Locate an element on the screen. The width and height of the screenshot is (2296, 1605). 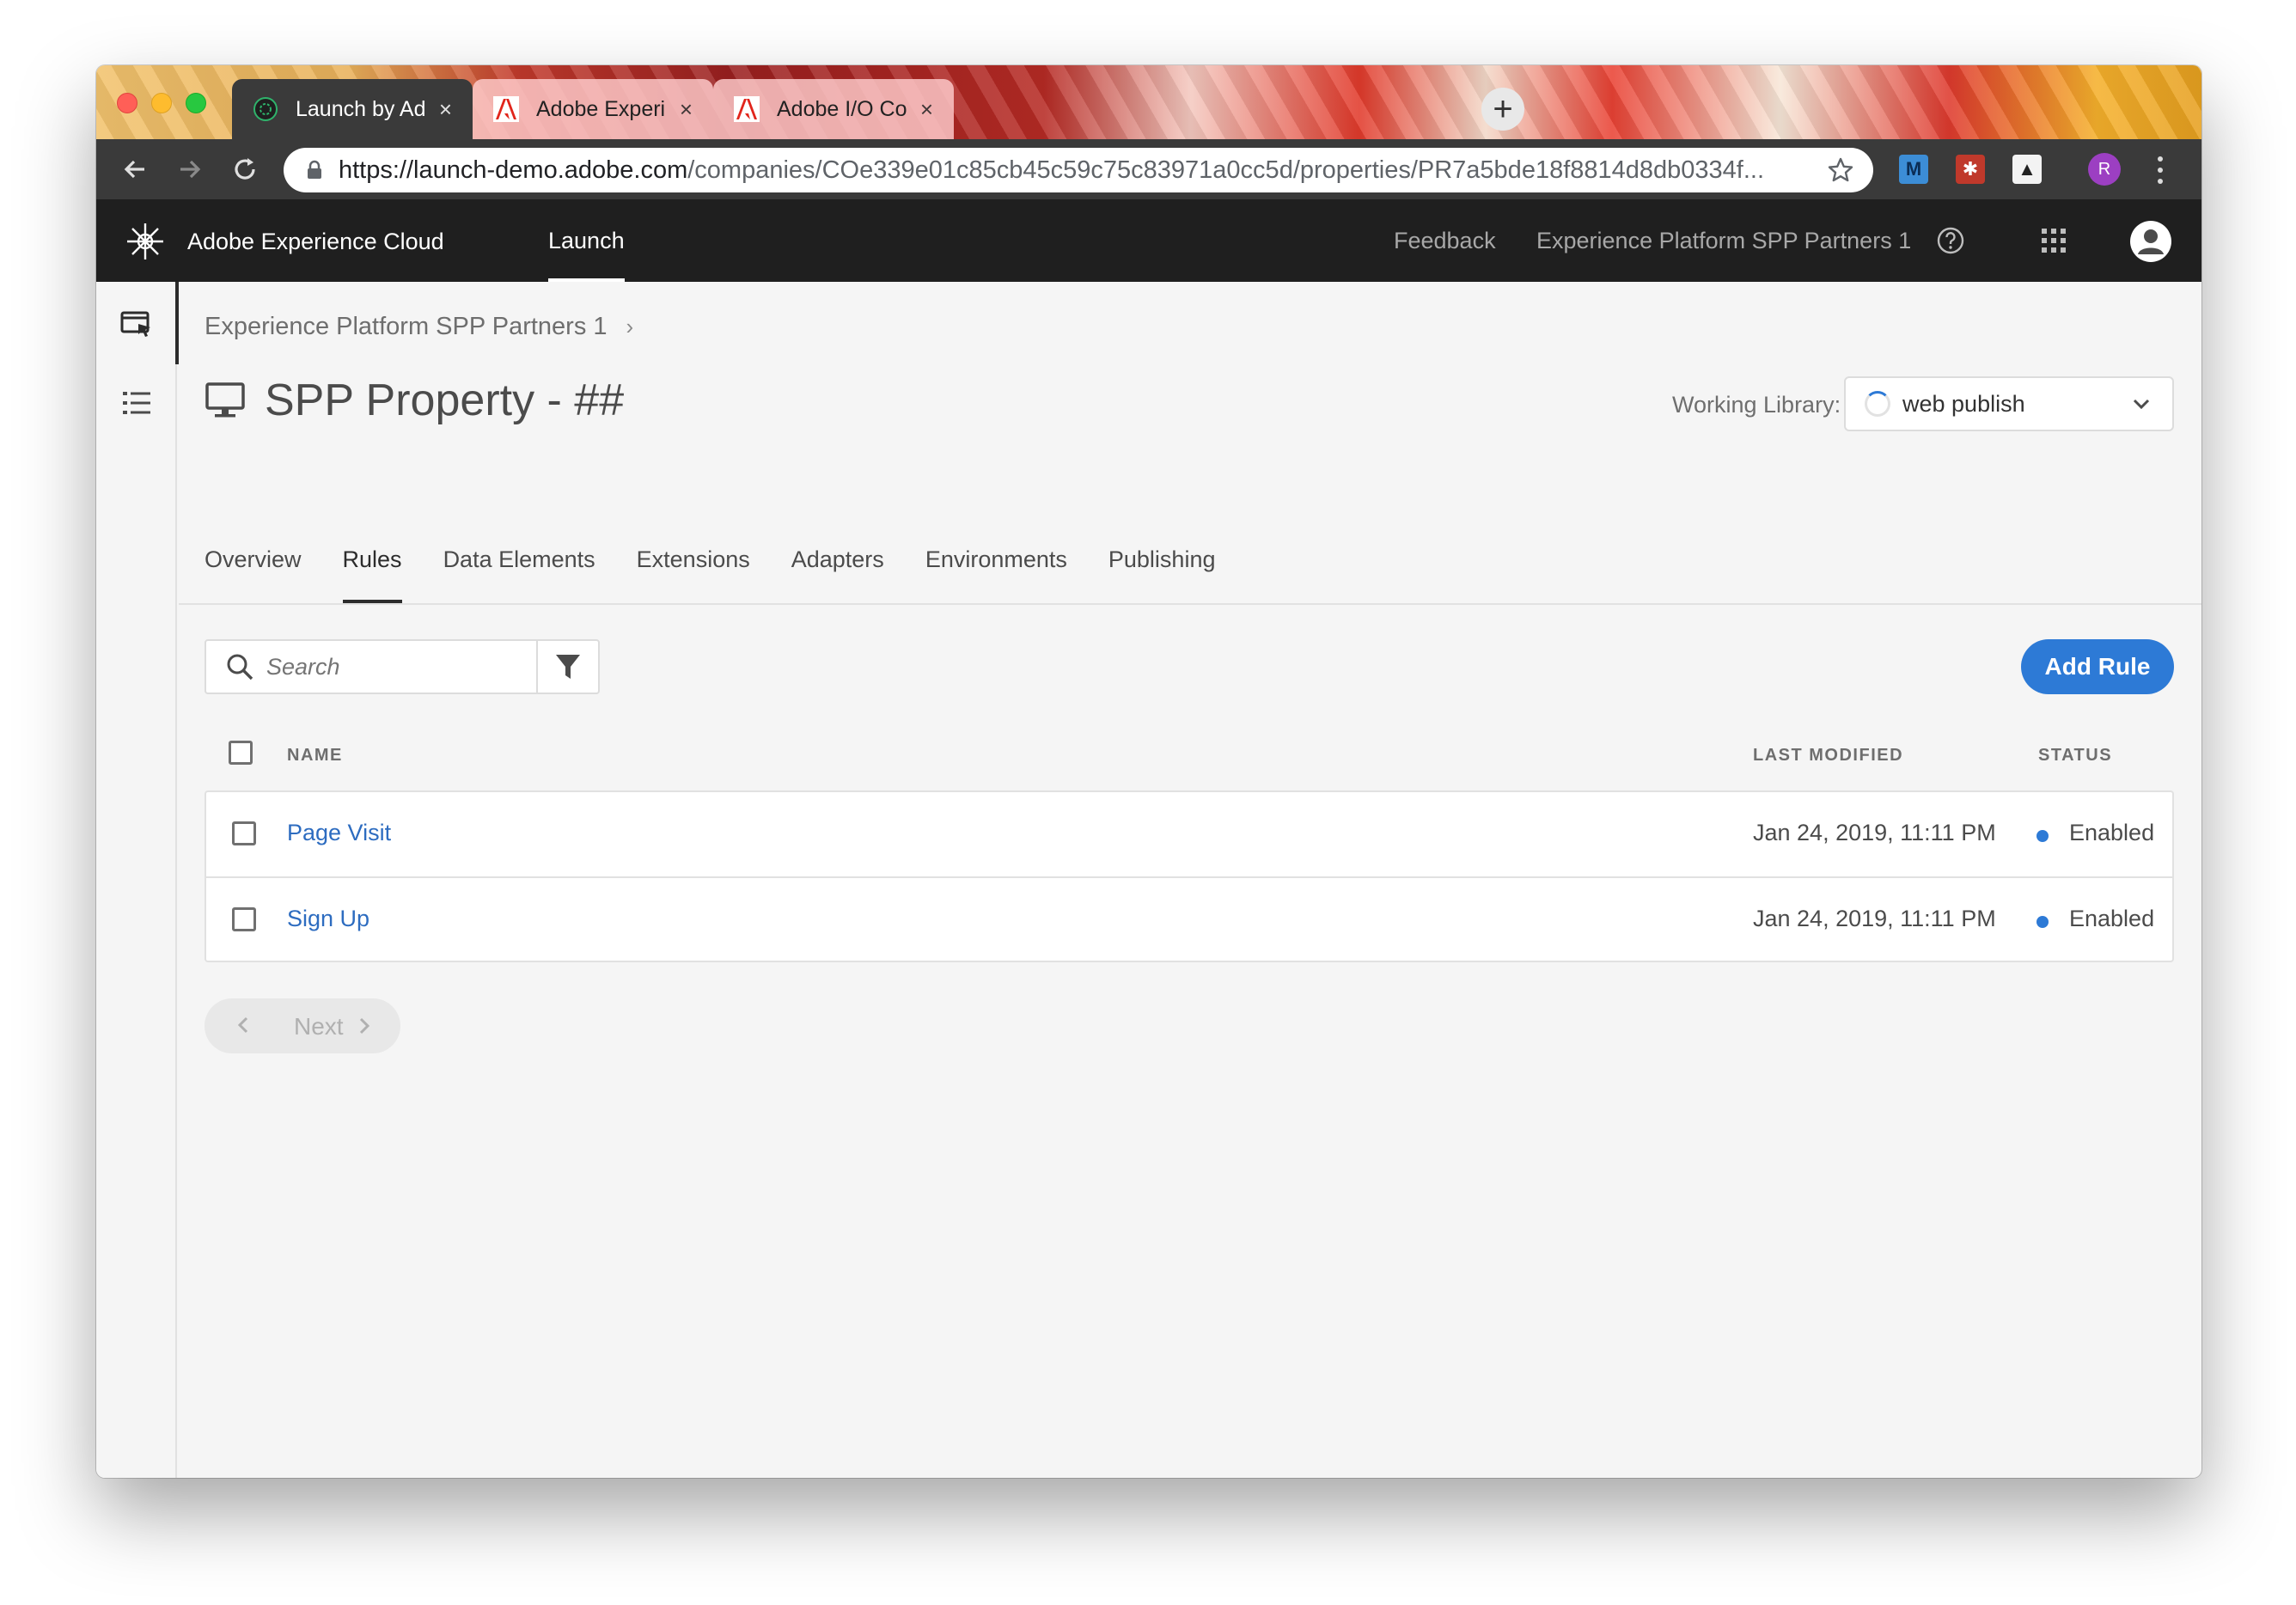
browser-tab-experience-platform: Adobe Experience Platform × is located at coordinates (593, 109).